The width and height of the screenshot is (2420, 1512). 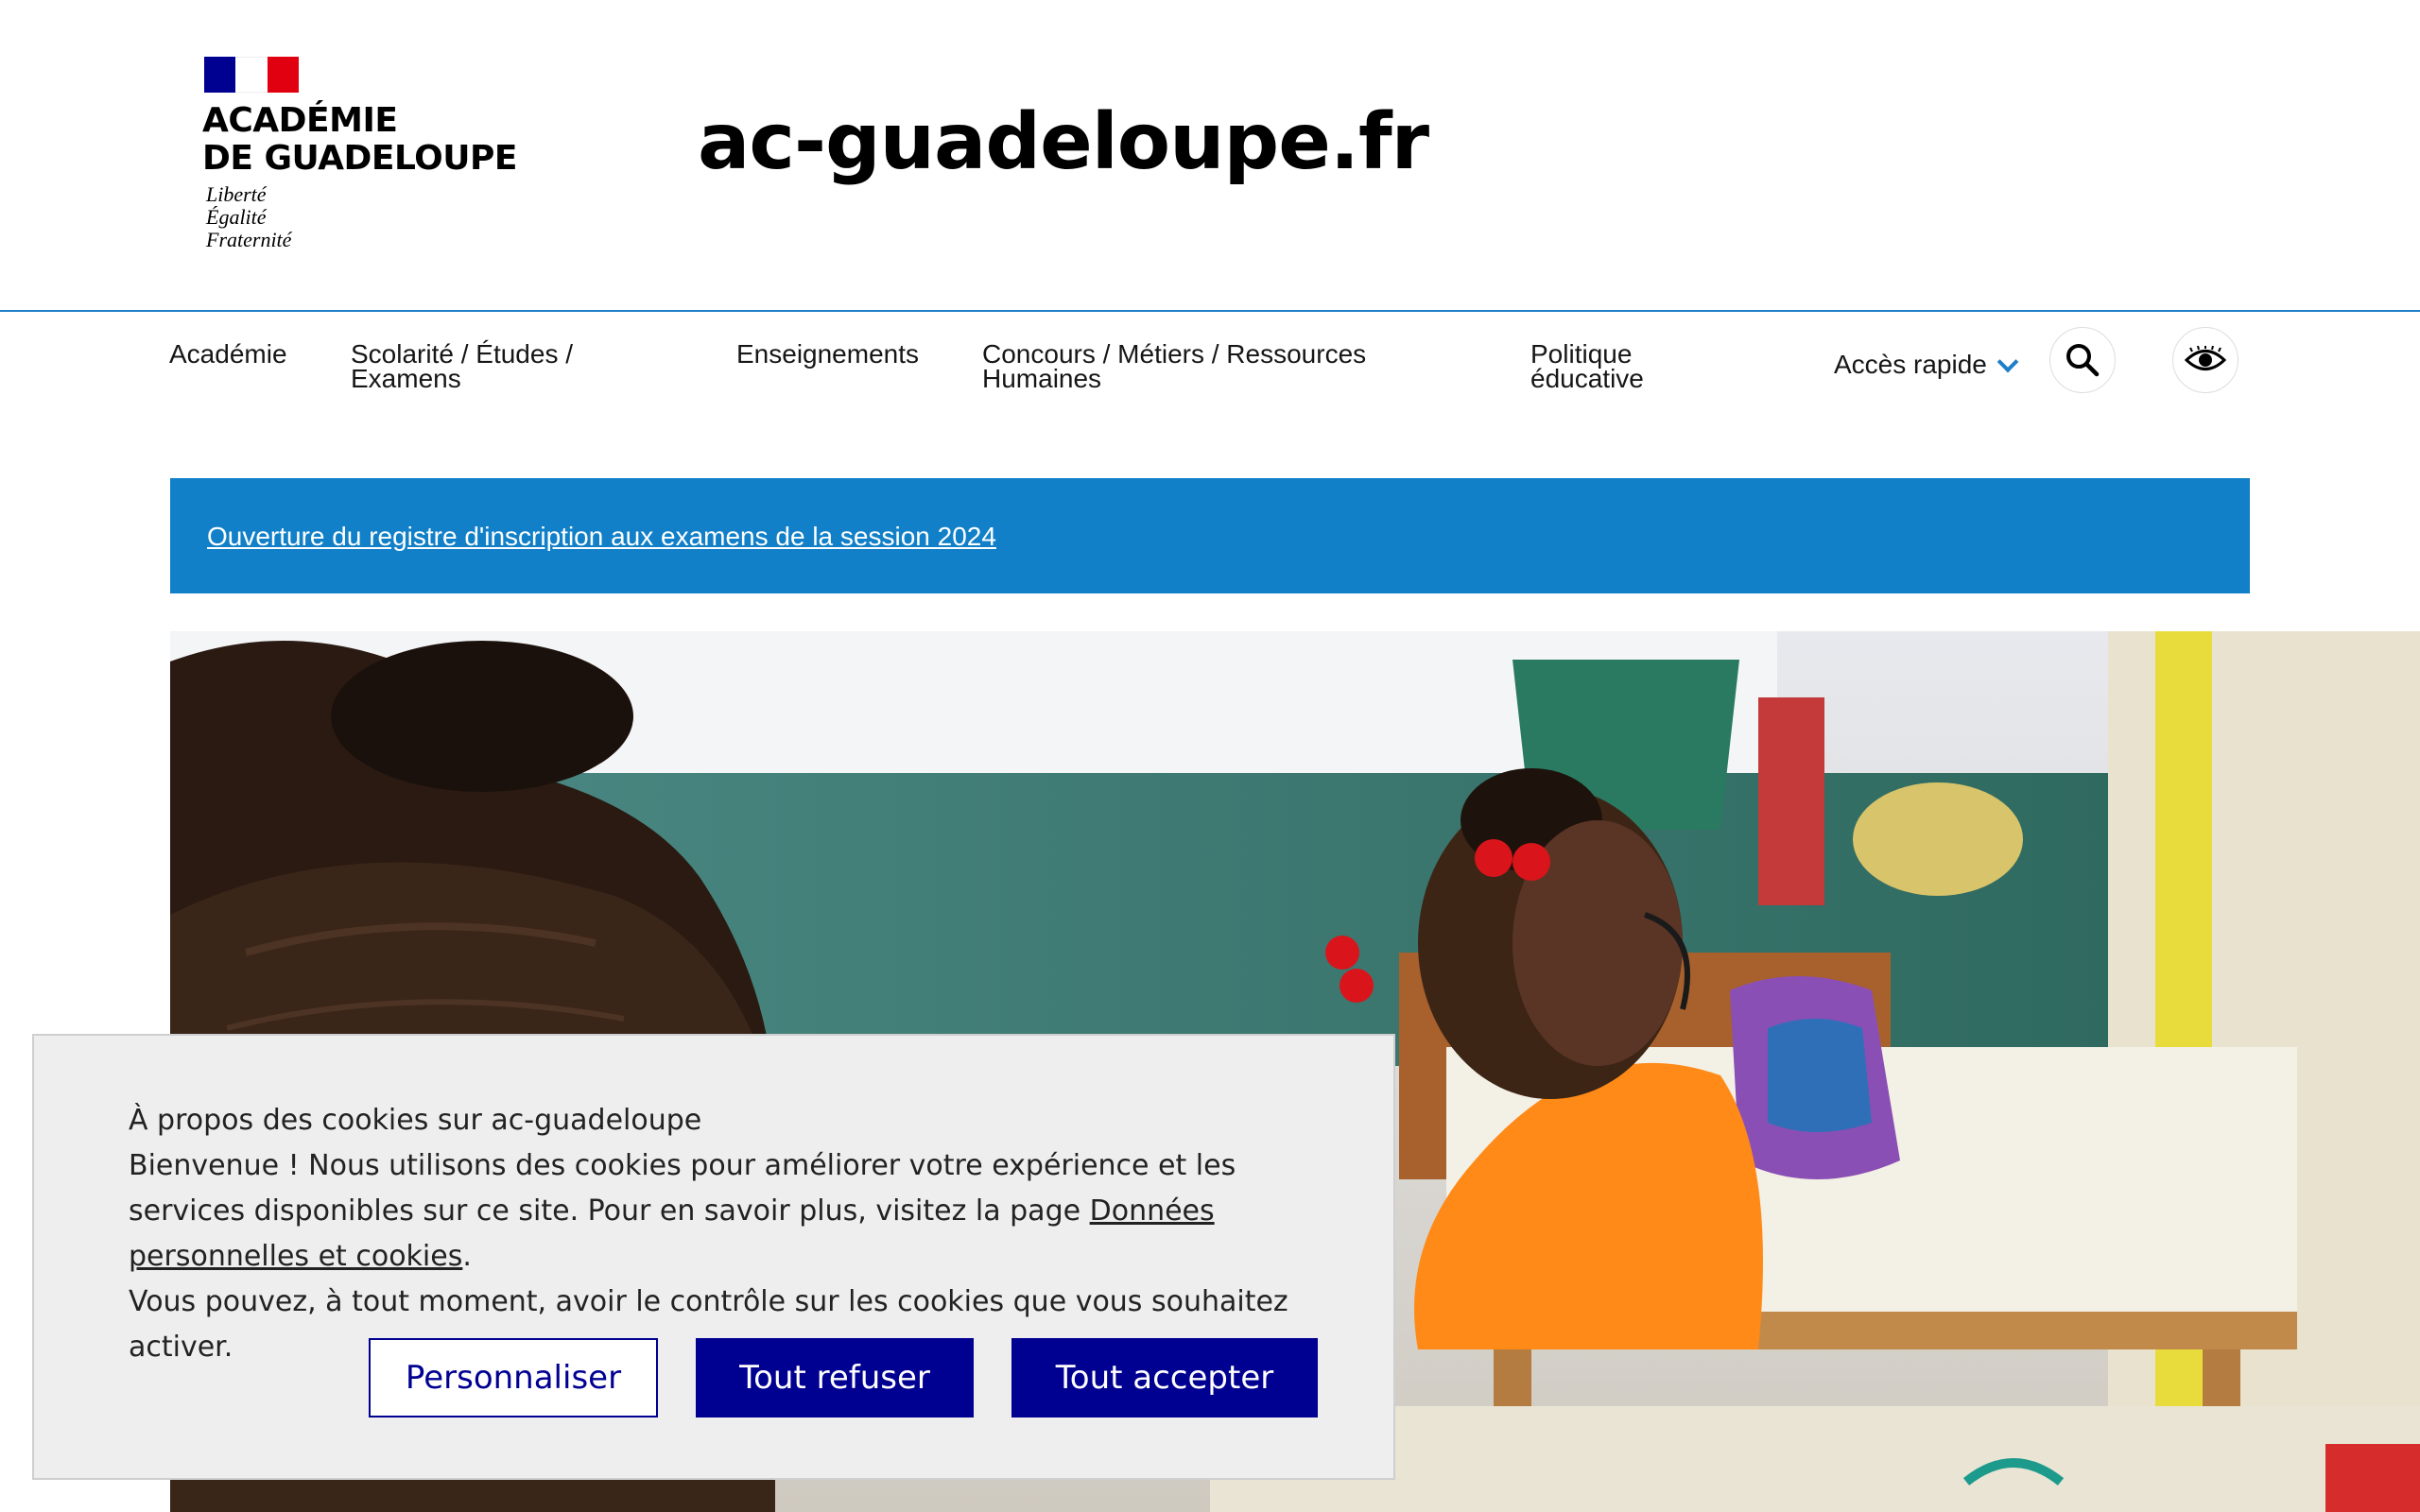 I want to click on search-icon, so click(x=2083, y=360).